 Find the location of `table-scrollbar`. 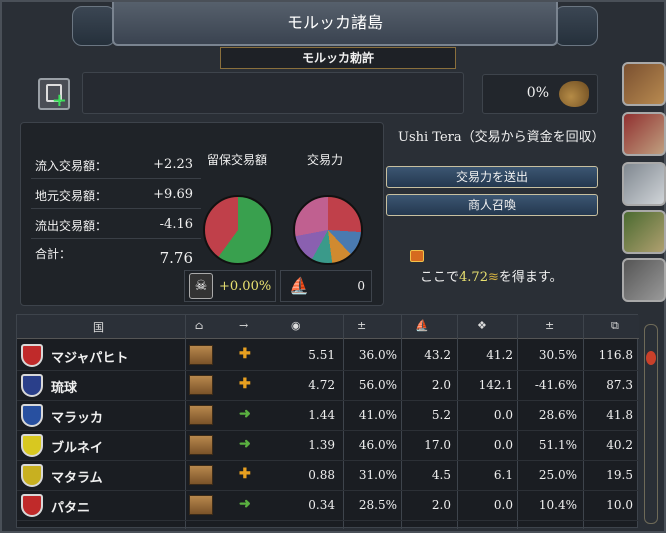

table-scrollbar is located at coordinates (651, 424).